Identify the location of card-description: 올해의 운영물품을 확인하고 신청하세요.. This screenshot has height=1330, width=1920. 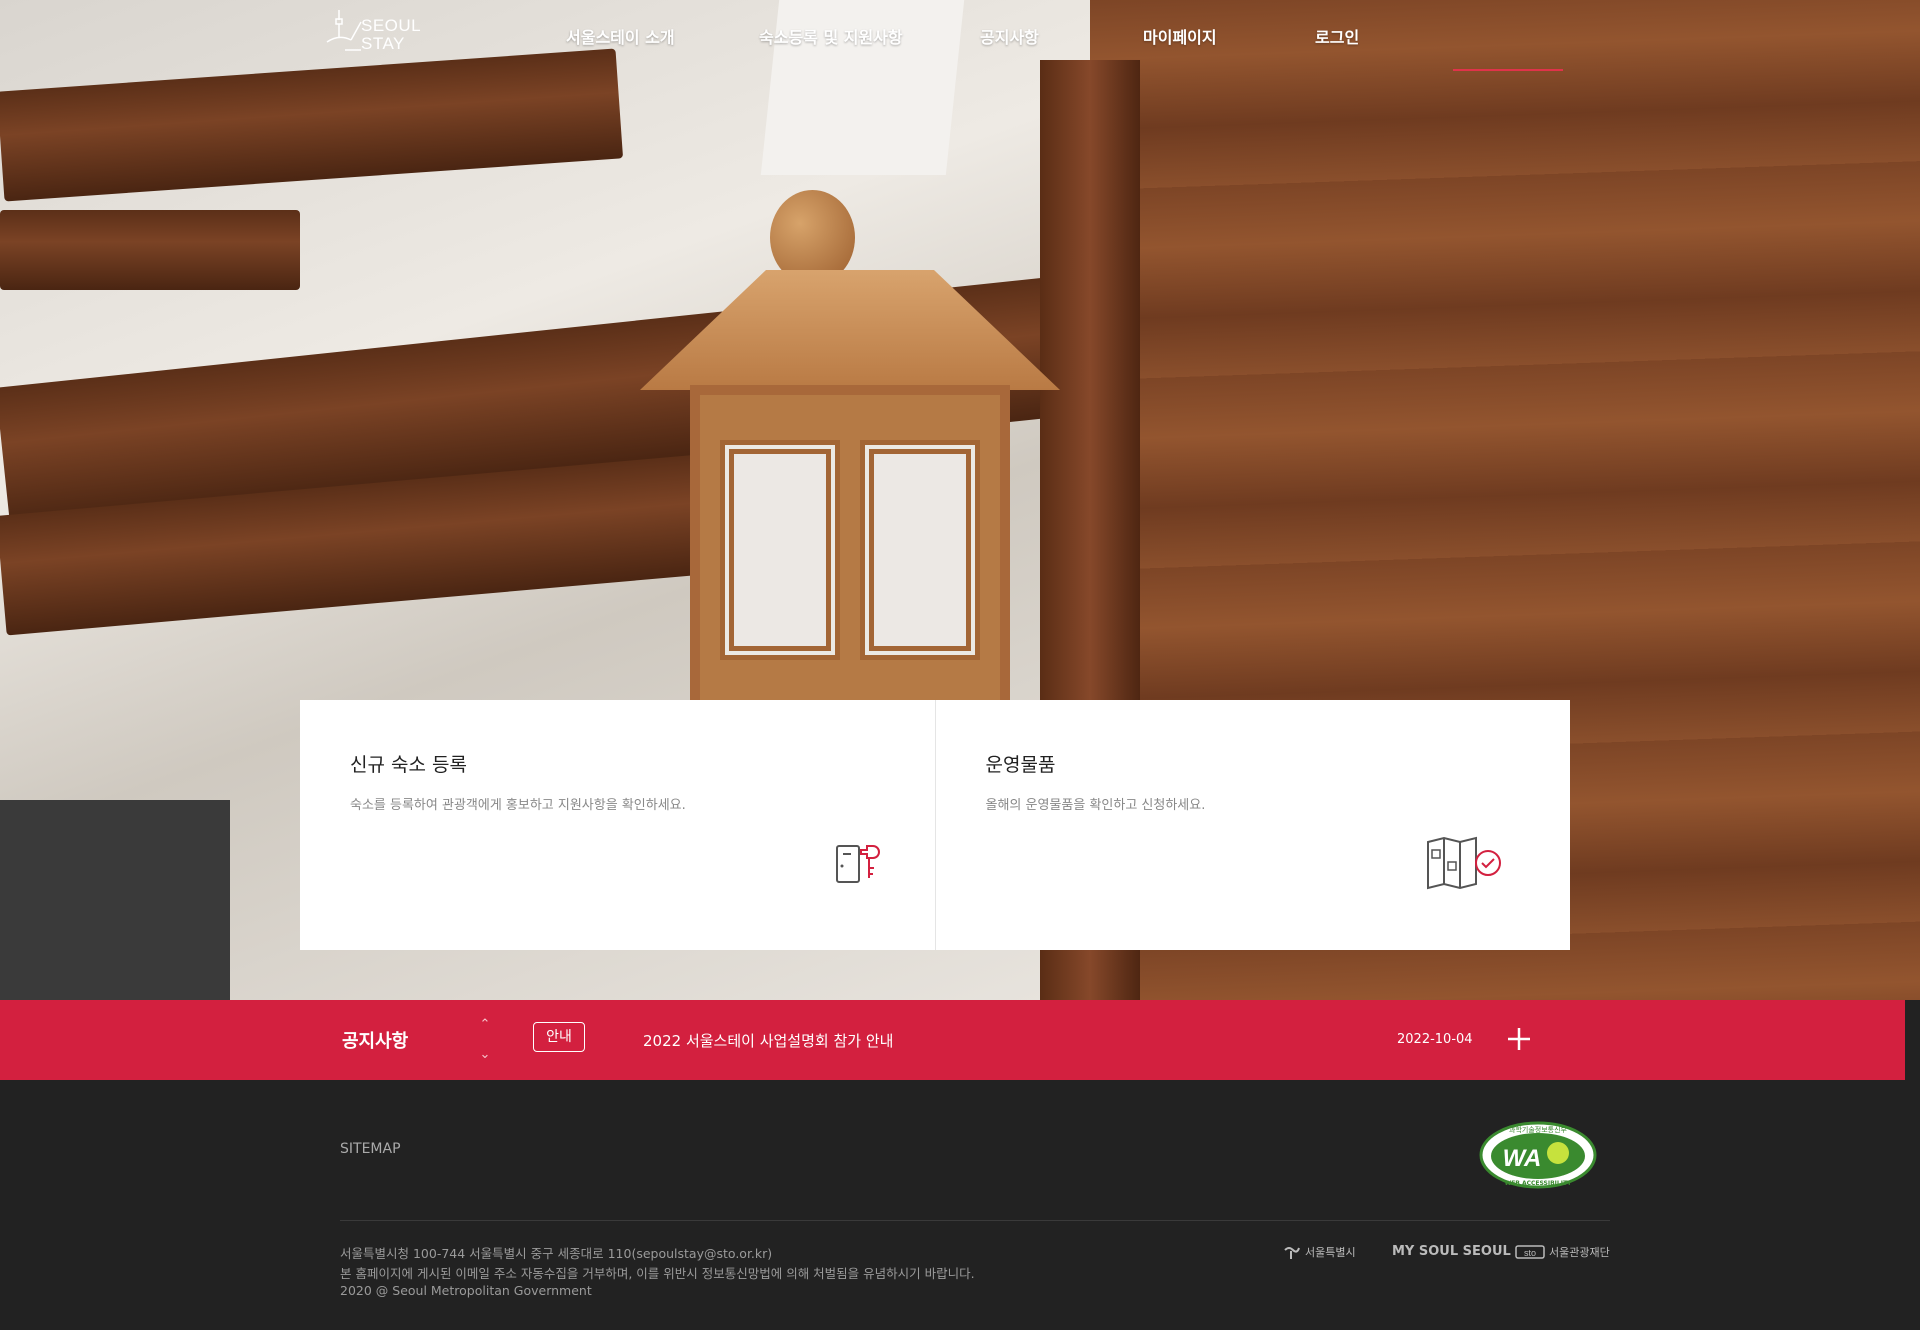
(1095, 805).